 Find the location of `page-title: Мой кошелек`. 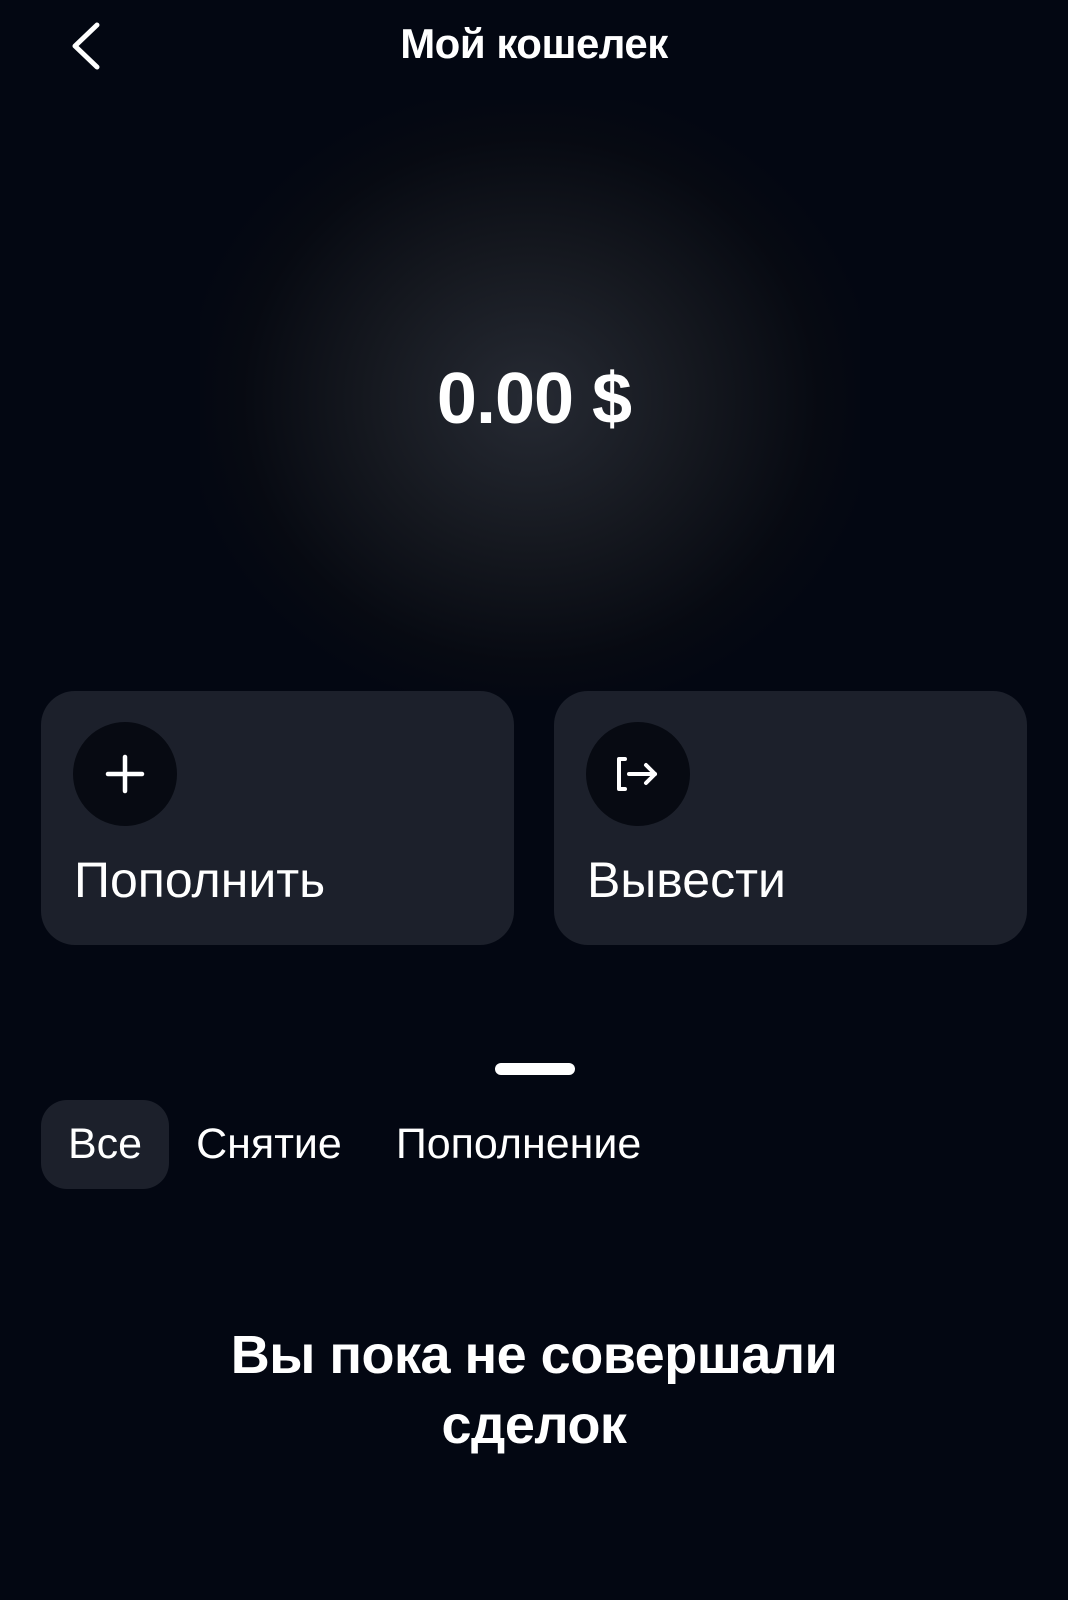

page-title: Мой кошелек is located at coordinates (534, 43).